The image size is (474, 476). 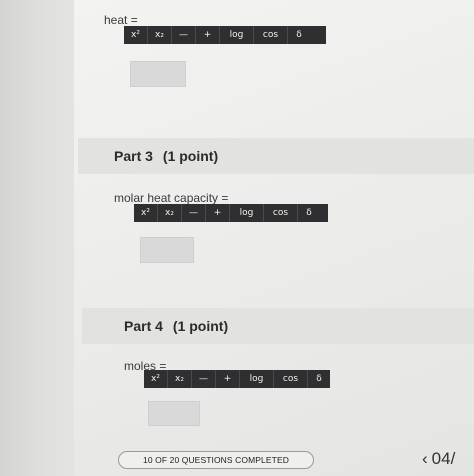 I want to click on part3-heading: Part 3 (1 point), so click(x=166, y=156).